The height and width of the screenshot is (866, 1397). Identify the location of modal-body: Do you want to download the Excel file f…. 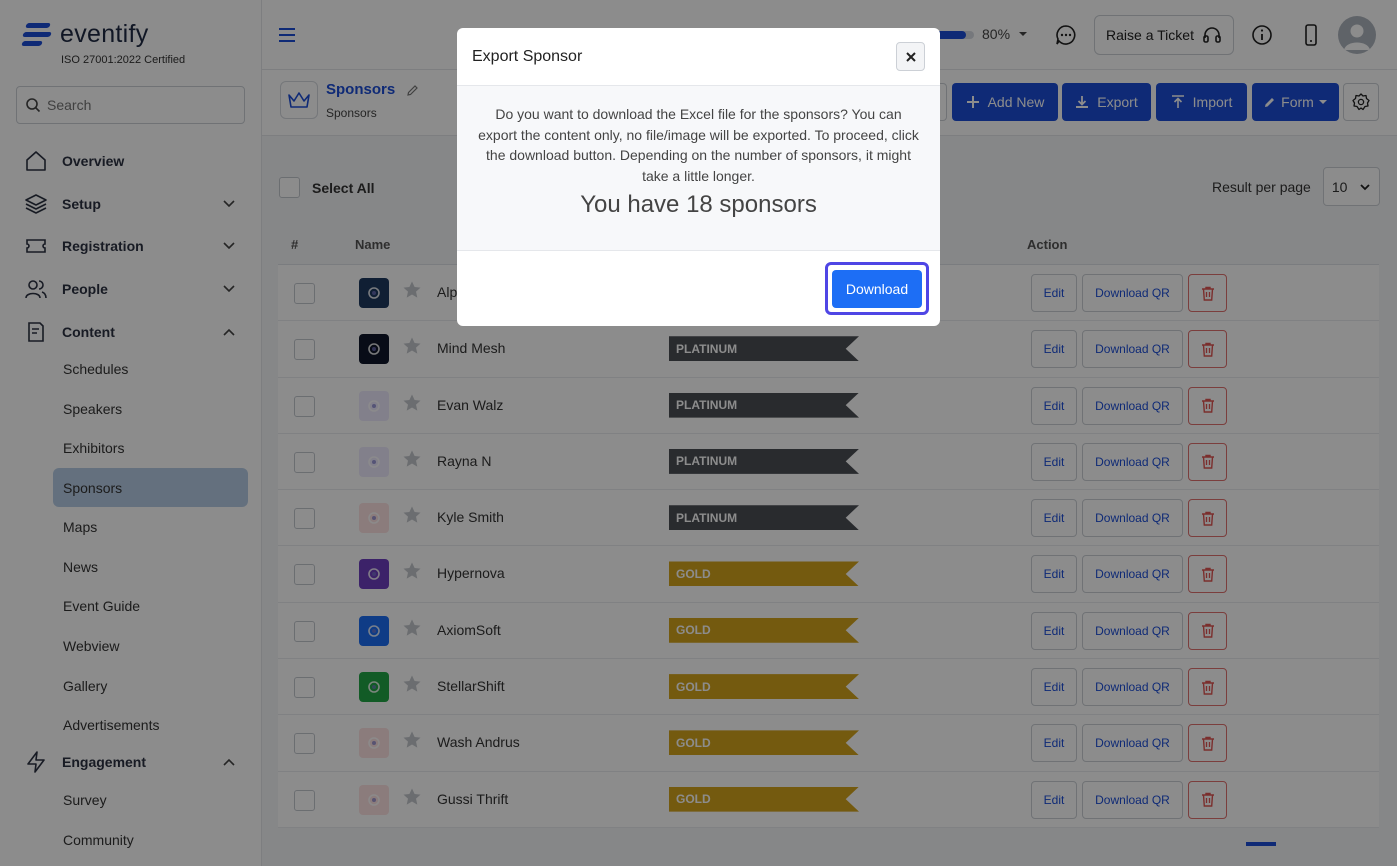
(698, 168).